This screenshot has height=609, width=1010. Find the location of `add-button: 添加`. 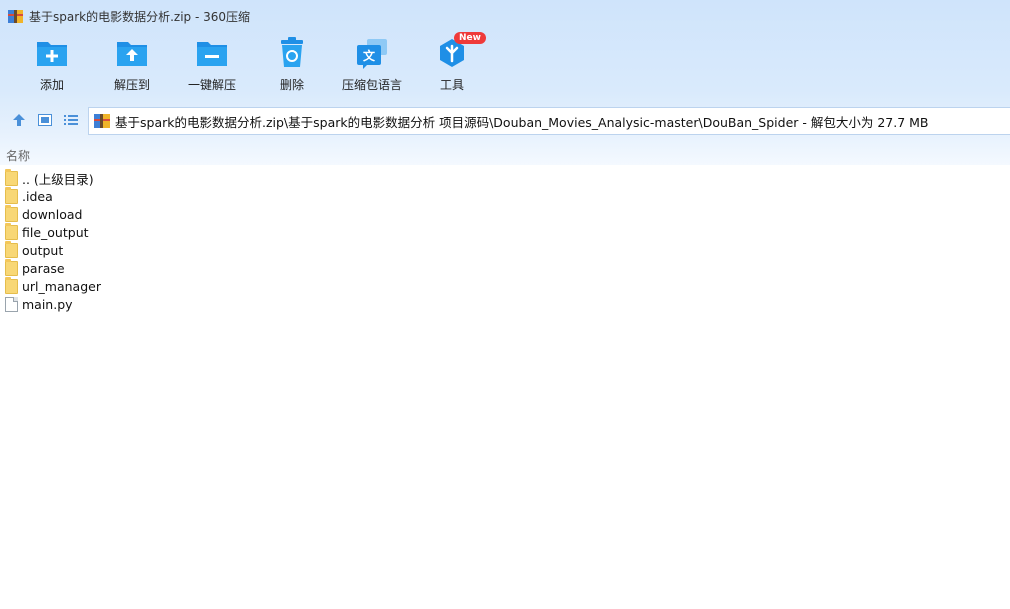

add-button: 添加 is located at coordinates (52, 67).